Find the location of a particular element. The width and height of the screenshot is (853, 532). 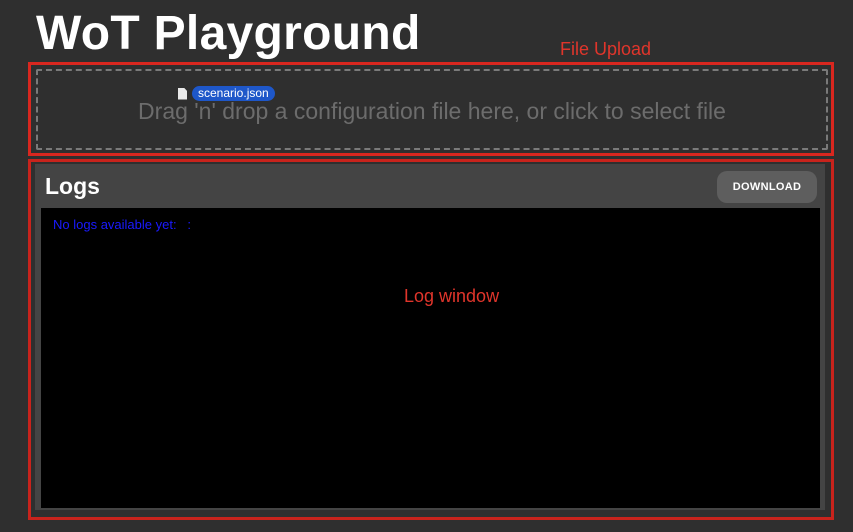

logs-title: Logs is located at coordinates (72, 186).